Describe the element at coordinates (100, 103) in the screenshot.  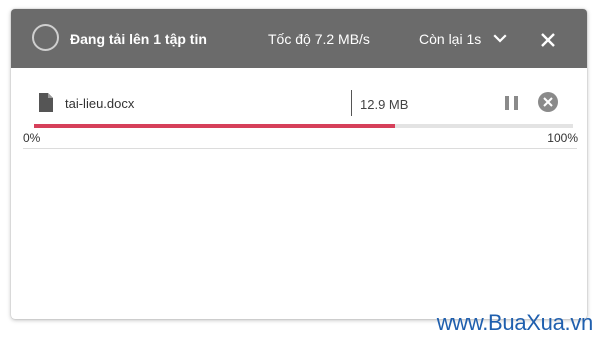
I see `file-name: tai-lieu.docx` at that location.